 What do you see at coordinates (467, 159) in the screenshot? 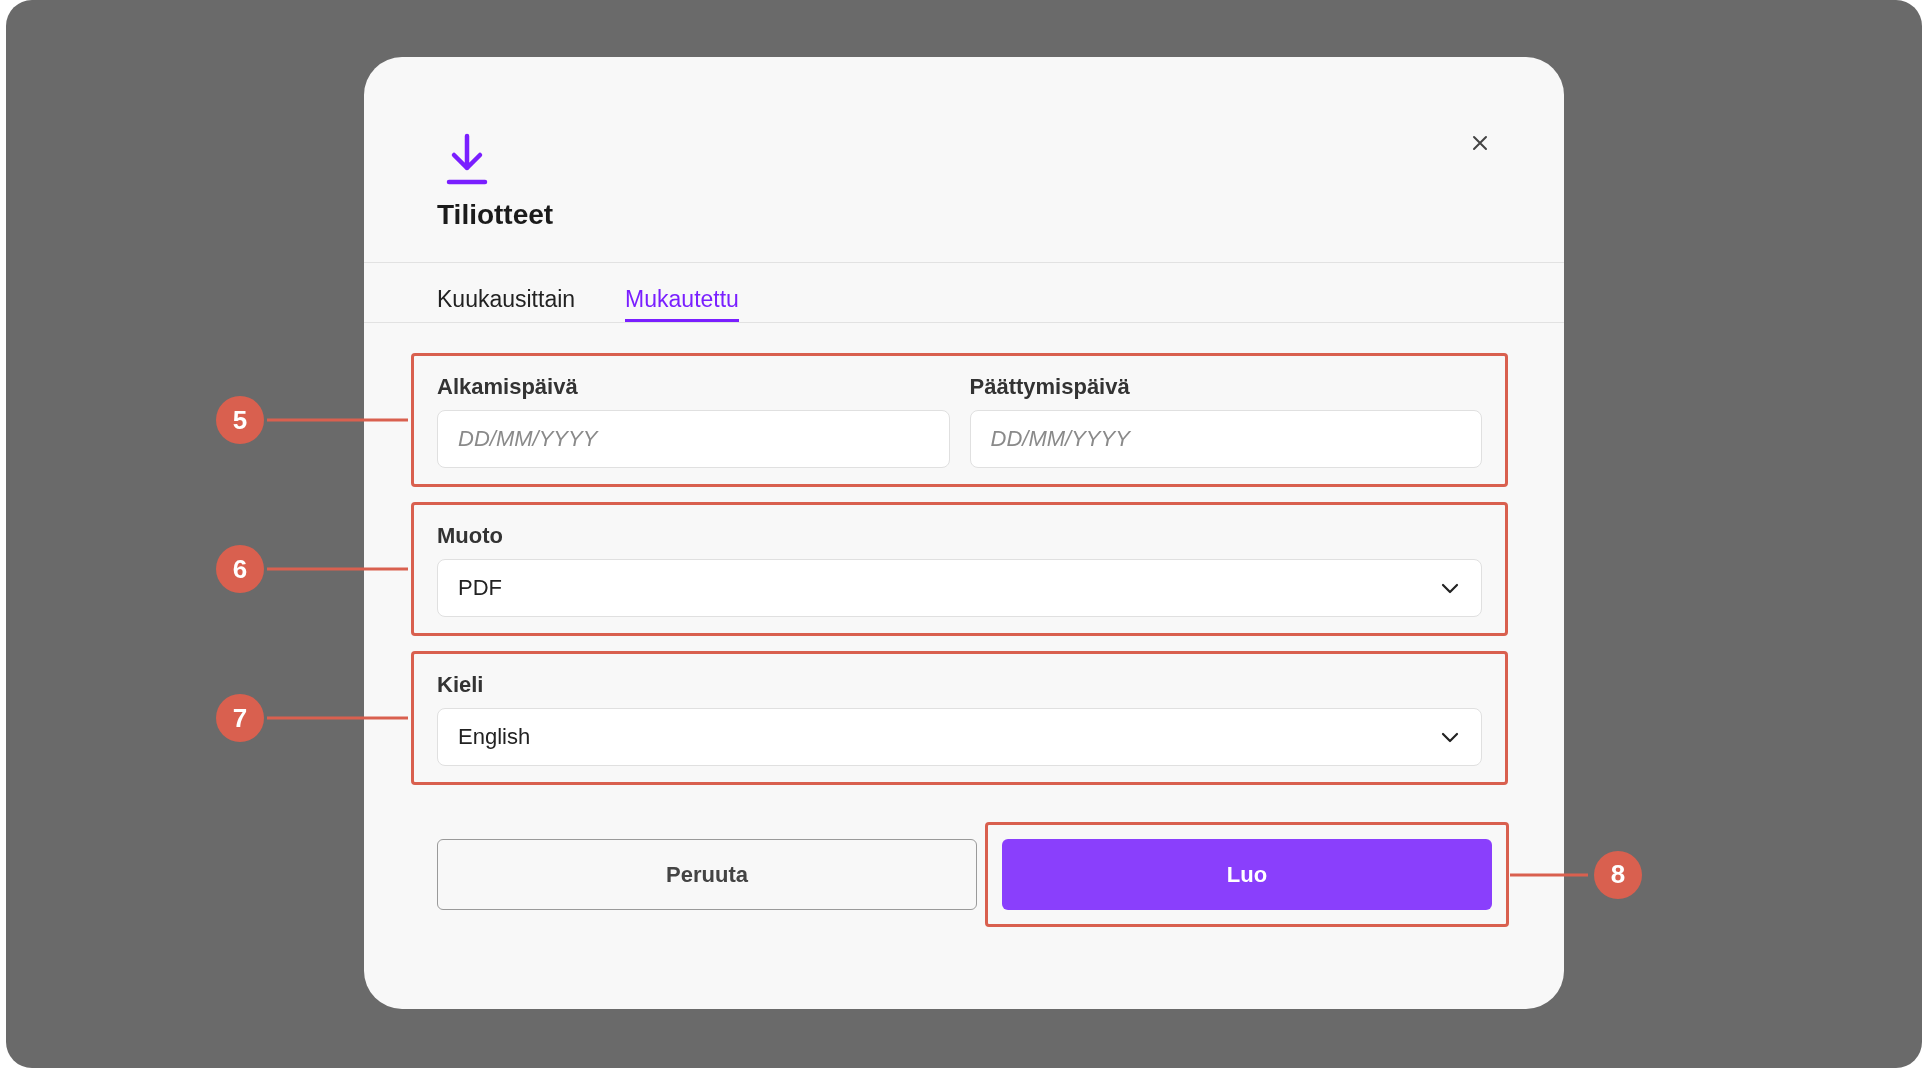
I see `download-icon` at bounding box center [467, 159].